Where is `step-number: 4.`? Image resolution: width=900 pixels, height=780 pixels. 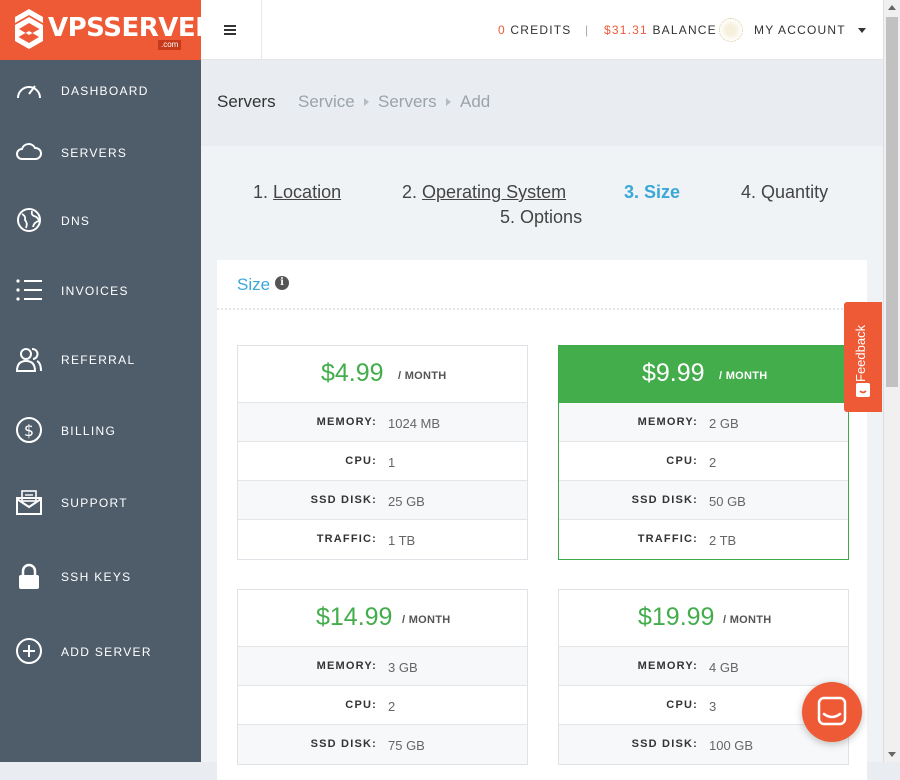
step-number: 4. is located at coordinates (749, 192).